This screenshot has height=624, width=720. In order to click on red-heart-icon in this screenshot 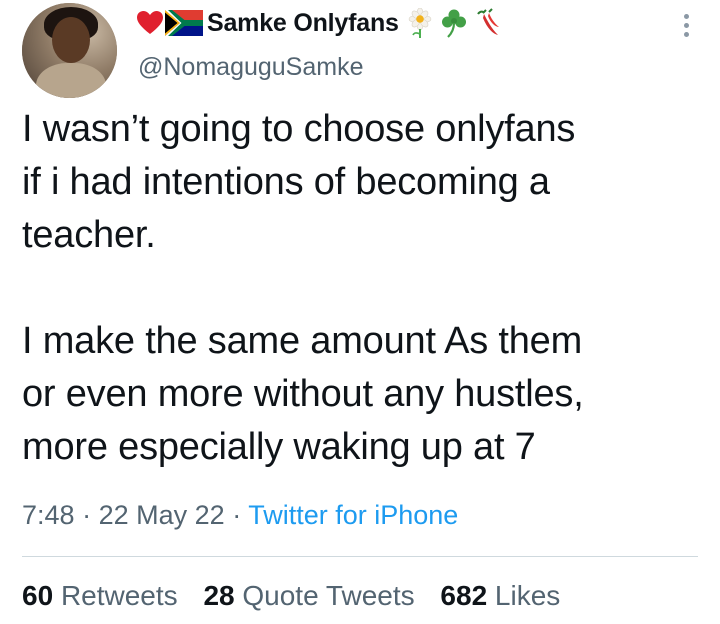, I will do `click(150, 22)`.